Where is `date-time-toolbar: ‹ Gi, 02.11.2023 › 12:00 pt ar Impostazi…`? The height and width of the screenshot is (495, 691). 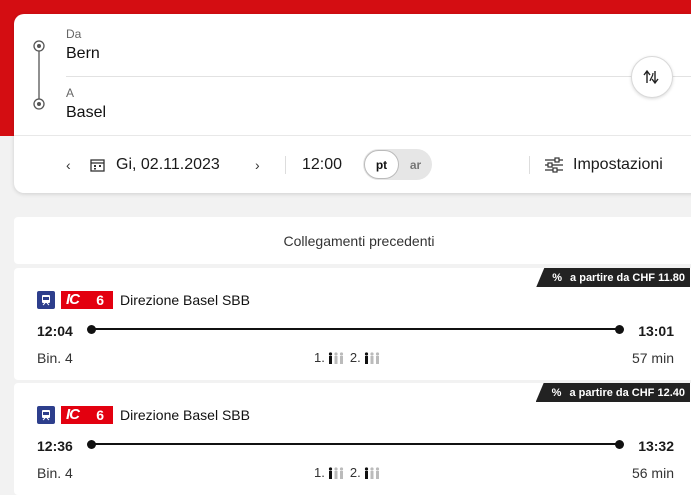
date-time-toolbar: ‹ Gi, 02.11.2023 › 12:00 pt ar Impostazi… is located at coordinates (352, 164).